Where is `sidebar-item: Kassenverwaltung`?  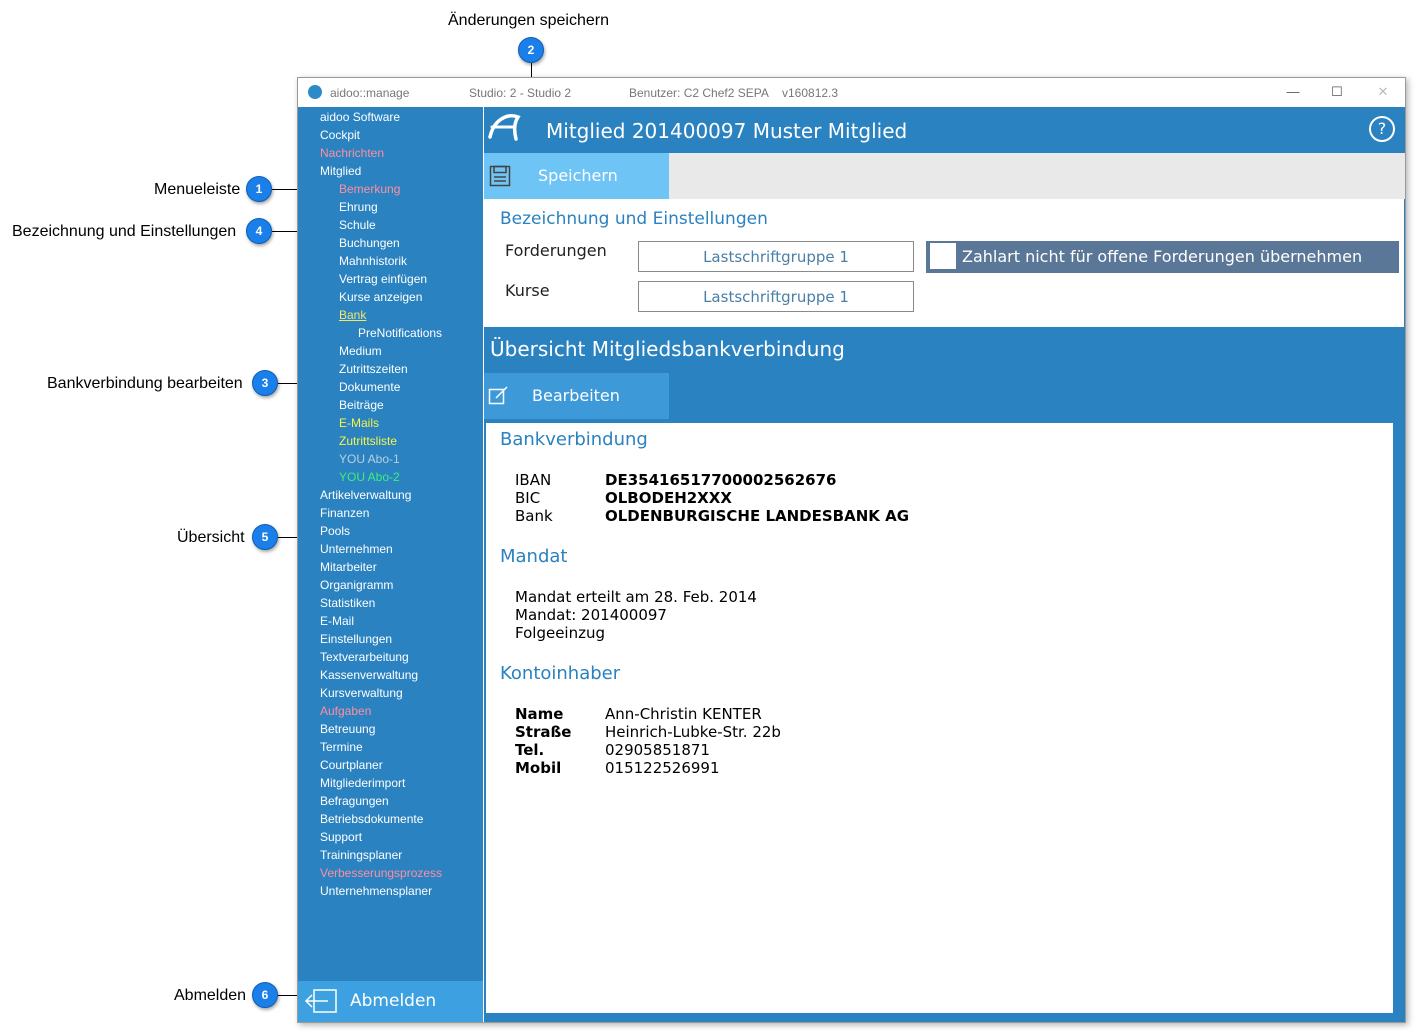 sidebar-item: Kassenverwaltung is located at coordinates (369, 675).